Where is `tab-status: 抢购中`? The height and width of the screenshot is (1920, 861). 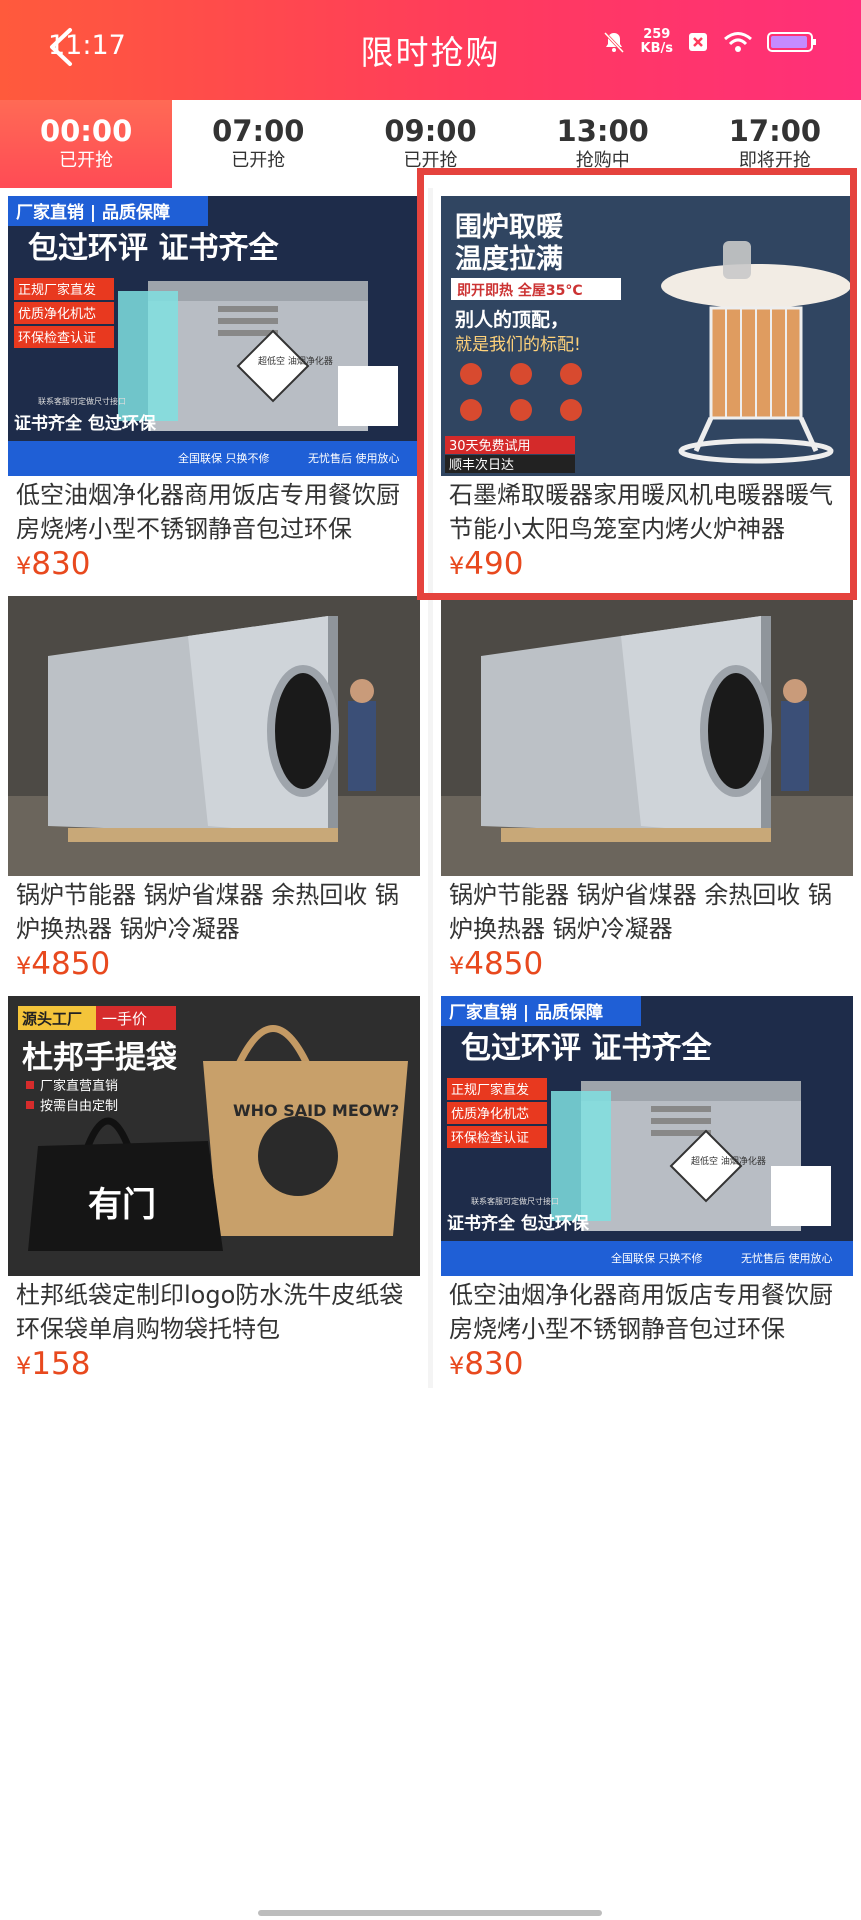 tab-status: 抢购中 is located at coordinates (602, 160).